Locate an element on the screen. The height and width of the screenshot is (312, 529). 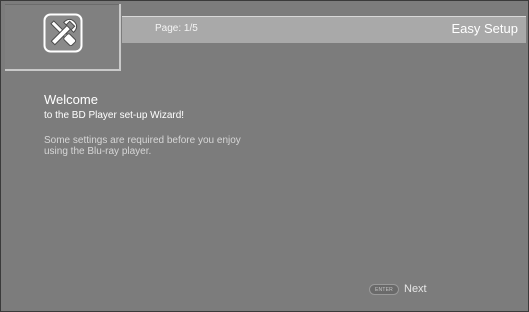
description-line-2: using the Blu-ray player. is located at coordinates (98, 151).